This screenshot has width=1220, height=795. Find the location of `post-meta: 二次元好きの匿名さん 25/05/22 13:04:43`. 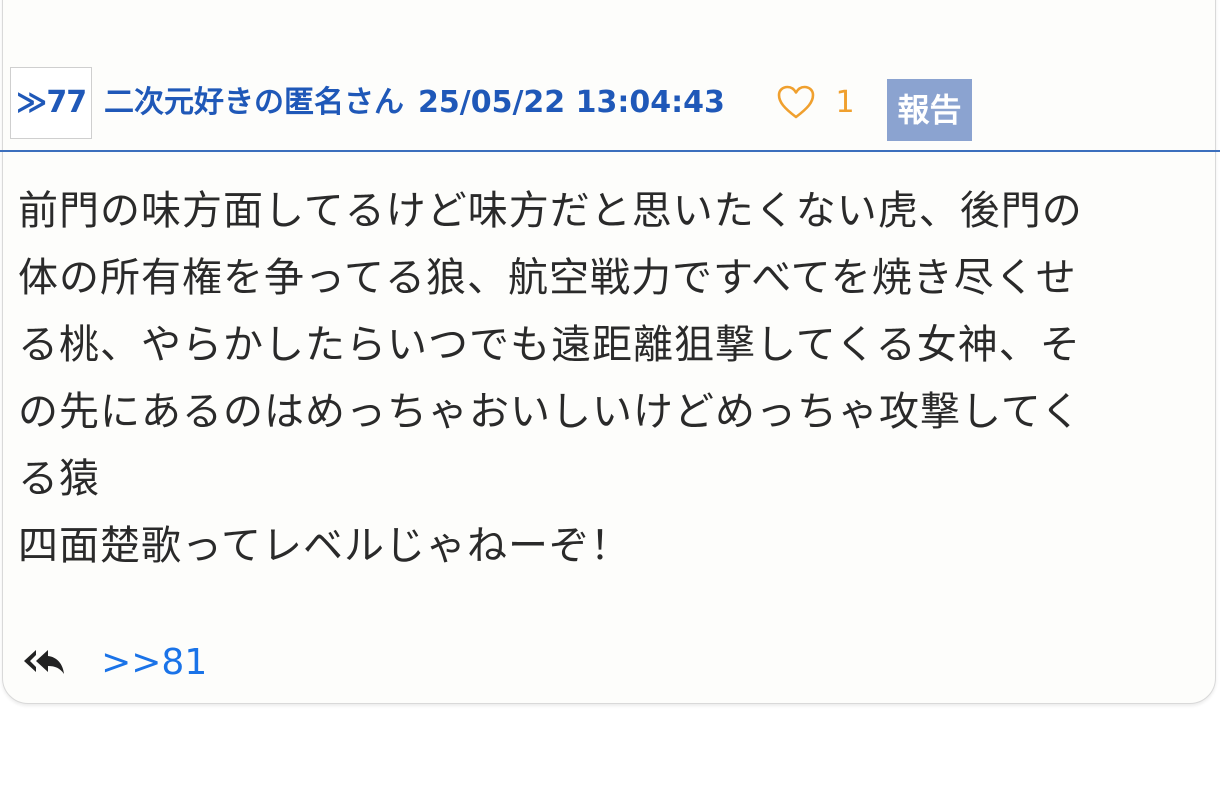

post-meta: 二次元好きの匿名さん 25/05/22 13:04:43 is located at coordinates (414, 103).